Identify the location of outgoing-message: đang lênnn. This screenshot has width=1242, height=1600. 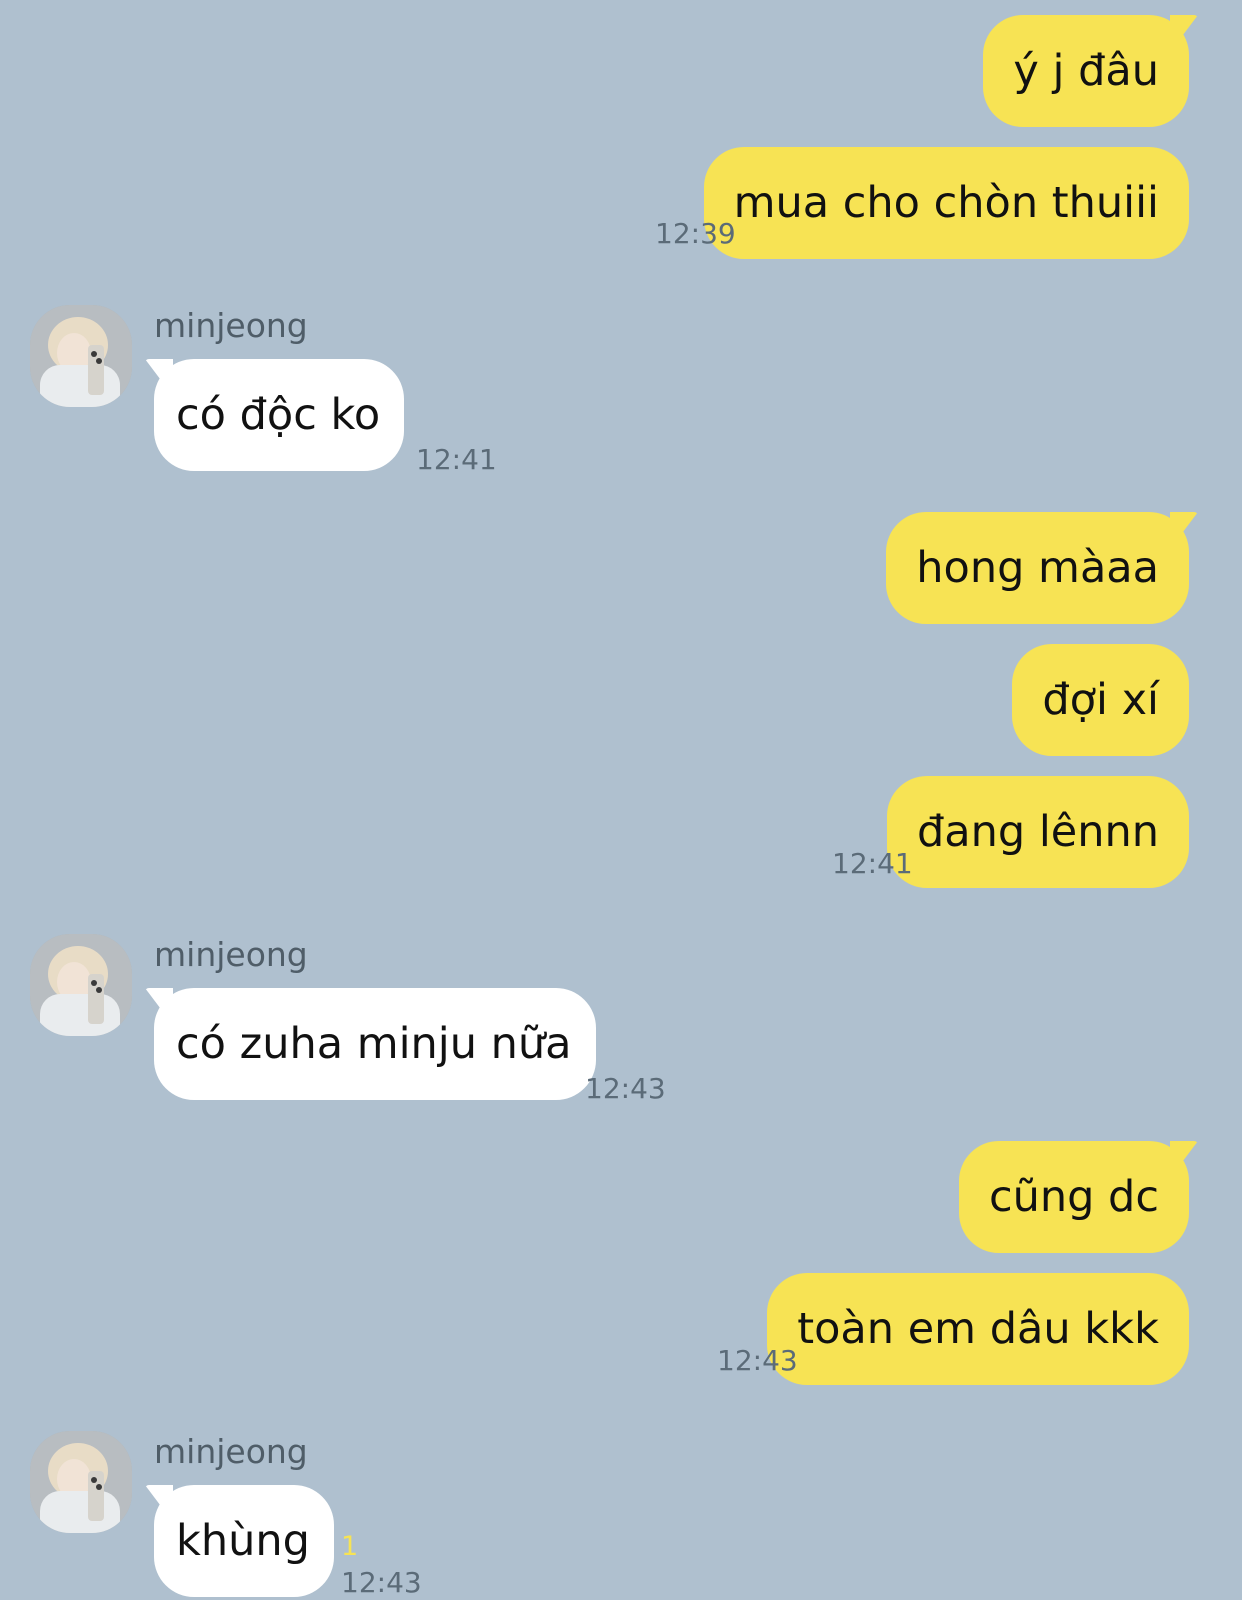
(1037, 832).